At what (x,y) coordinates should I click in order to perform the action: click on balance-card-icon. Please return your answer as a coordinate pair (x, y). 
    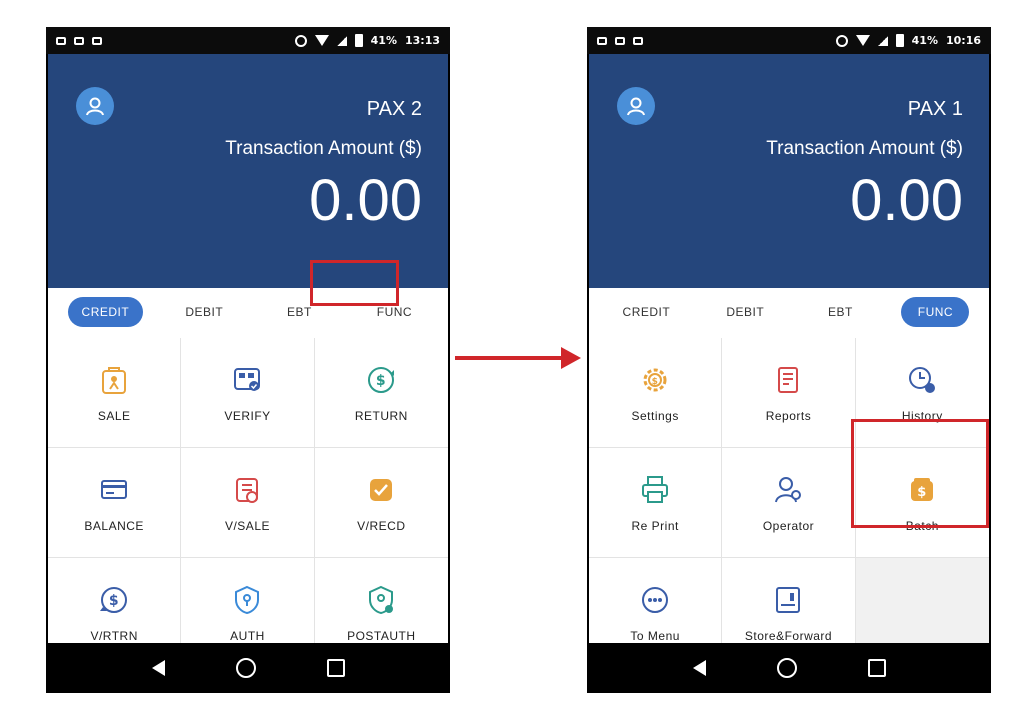
    Looking at the image, I should click on (114, 489).